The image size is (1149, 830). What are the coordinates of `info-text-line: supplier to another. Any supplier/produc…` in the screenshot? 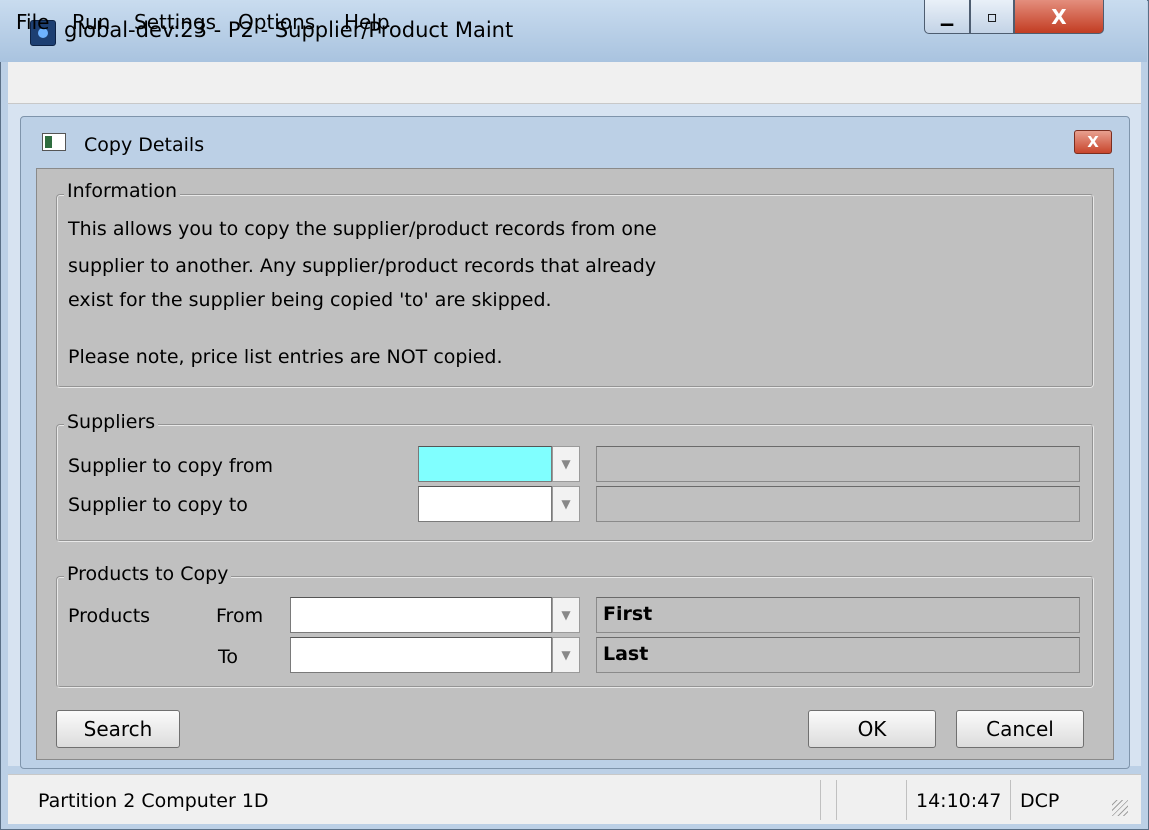 It's located at (362, 266).